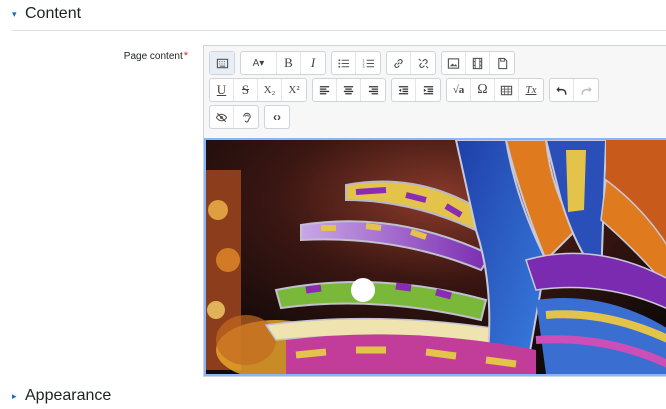  I want to click on table-icon, so click(506, 90).